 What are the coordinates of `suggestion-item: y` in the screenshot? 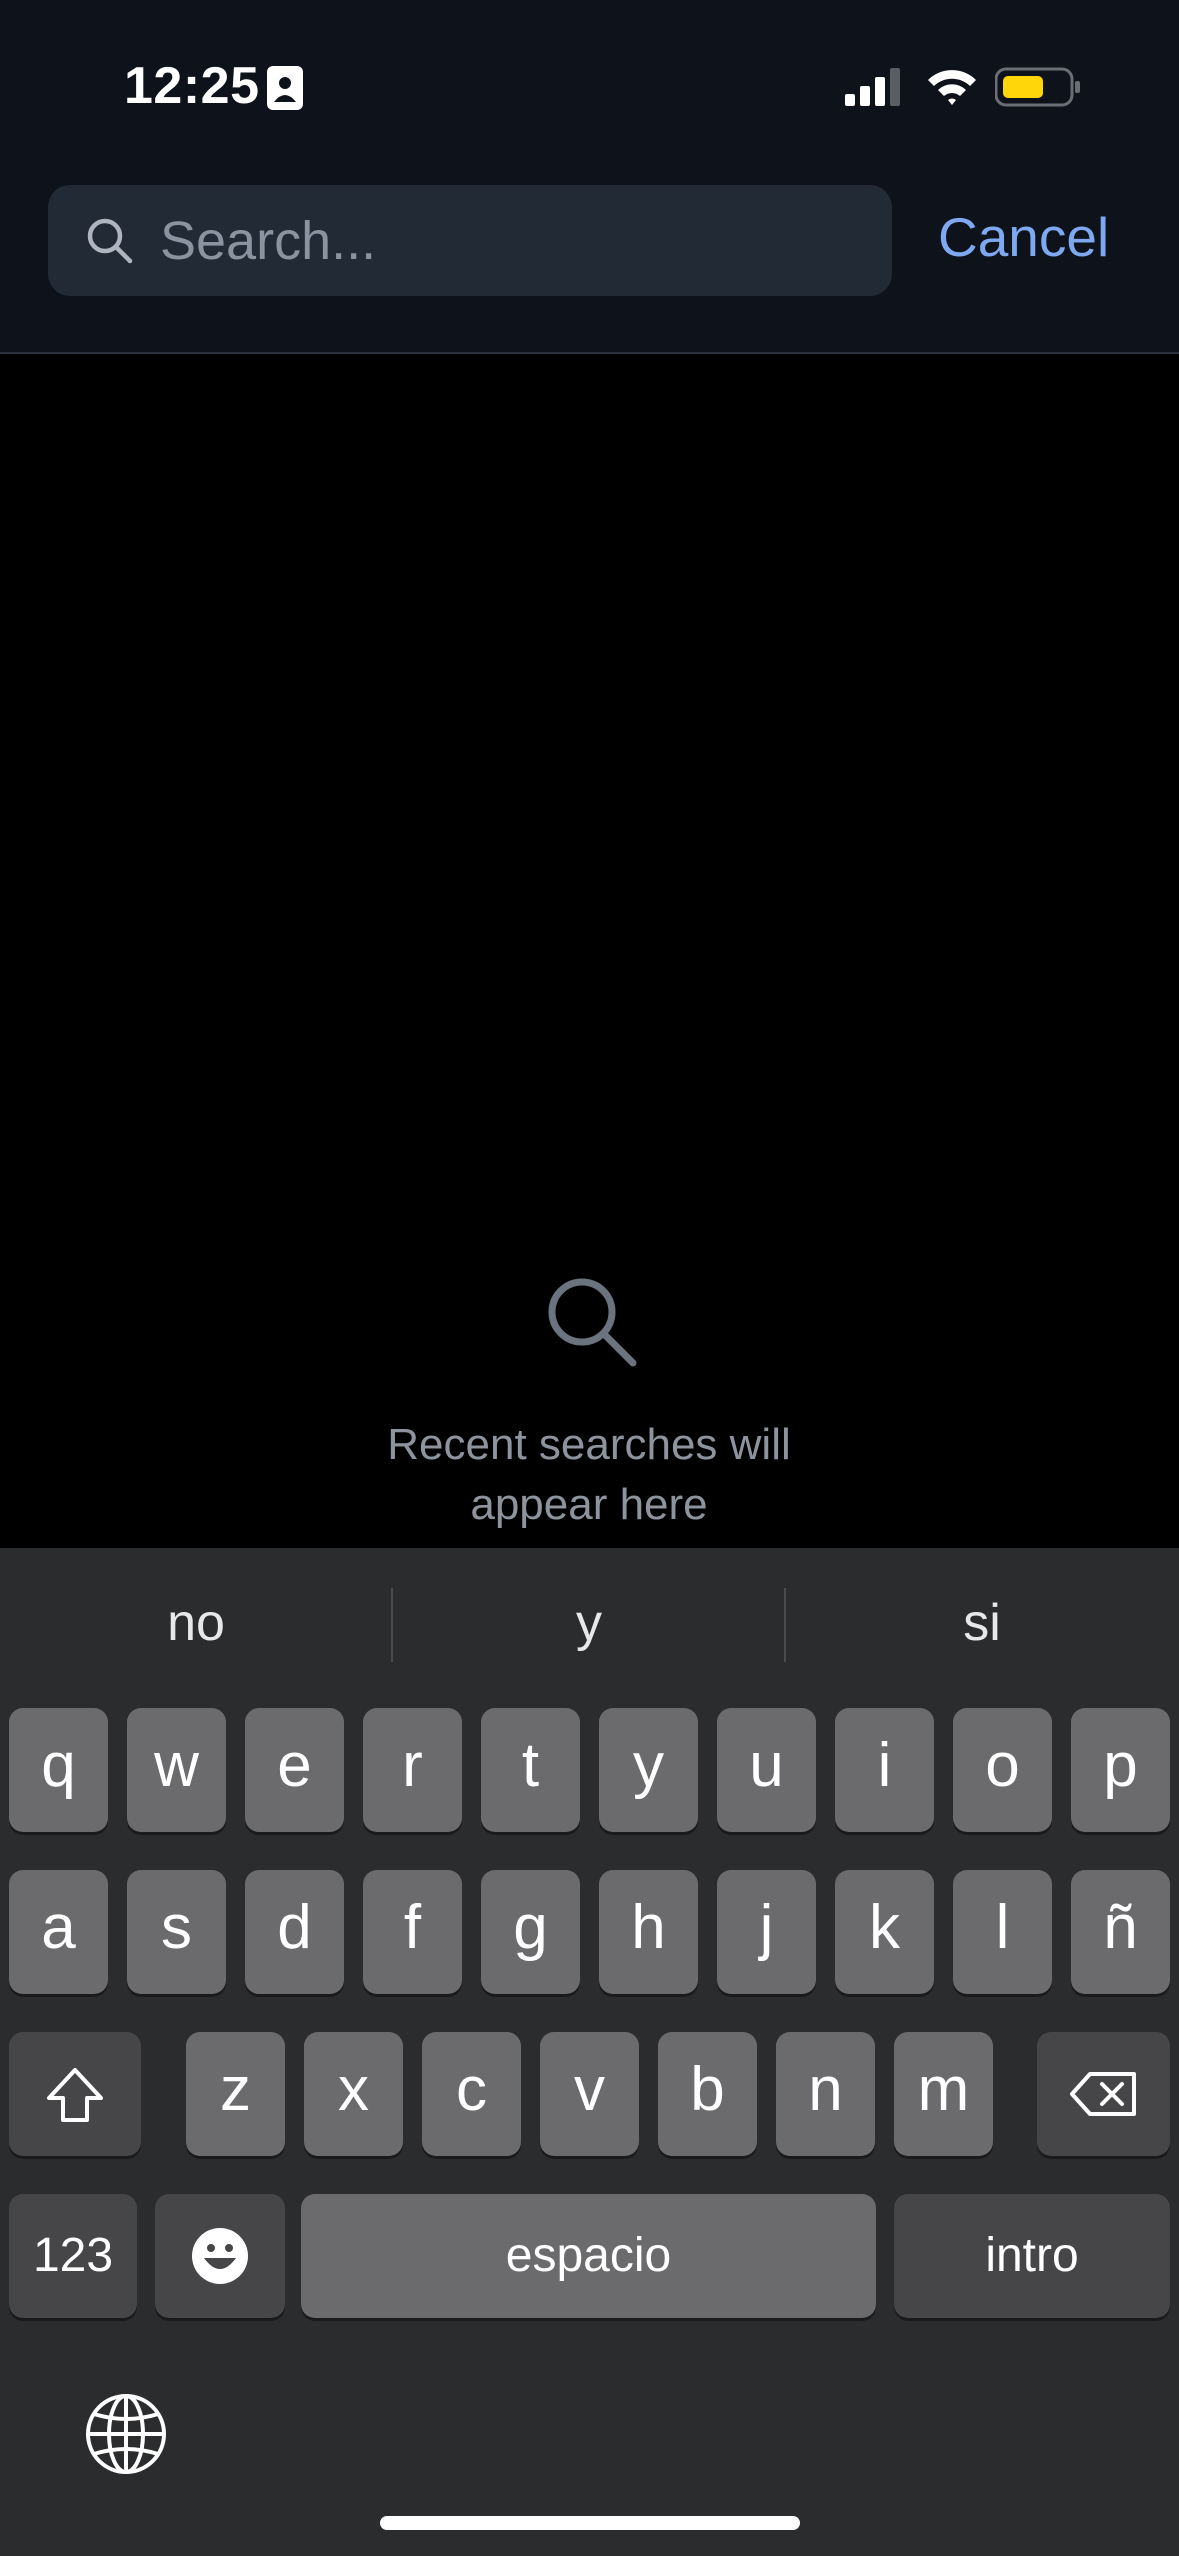 It's located at (589, 1623).